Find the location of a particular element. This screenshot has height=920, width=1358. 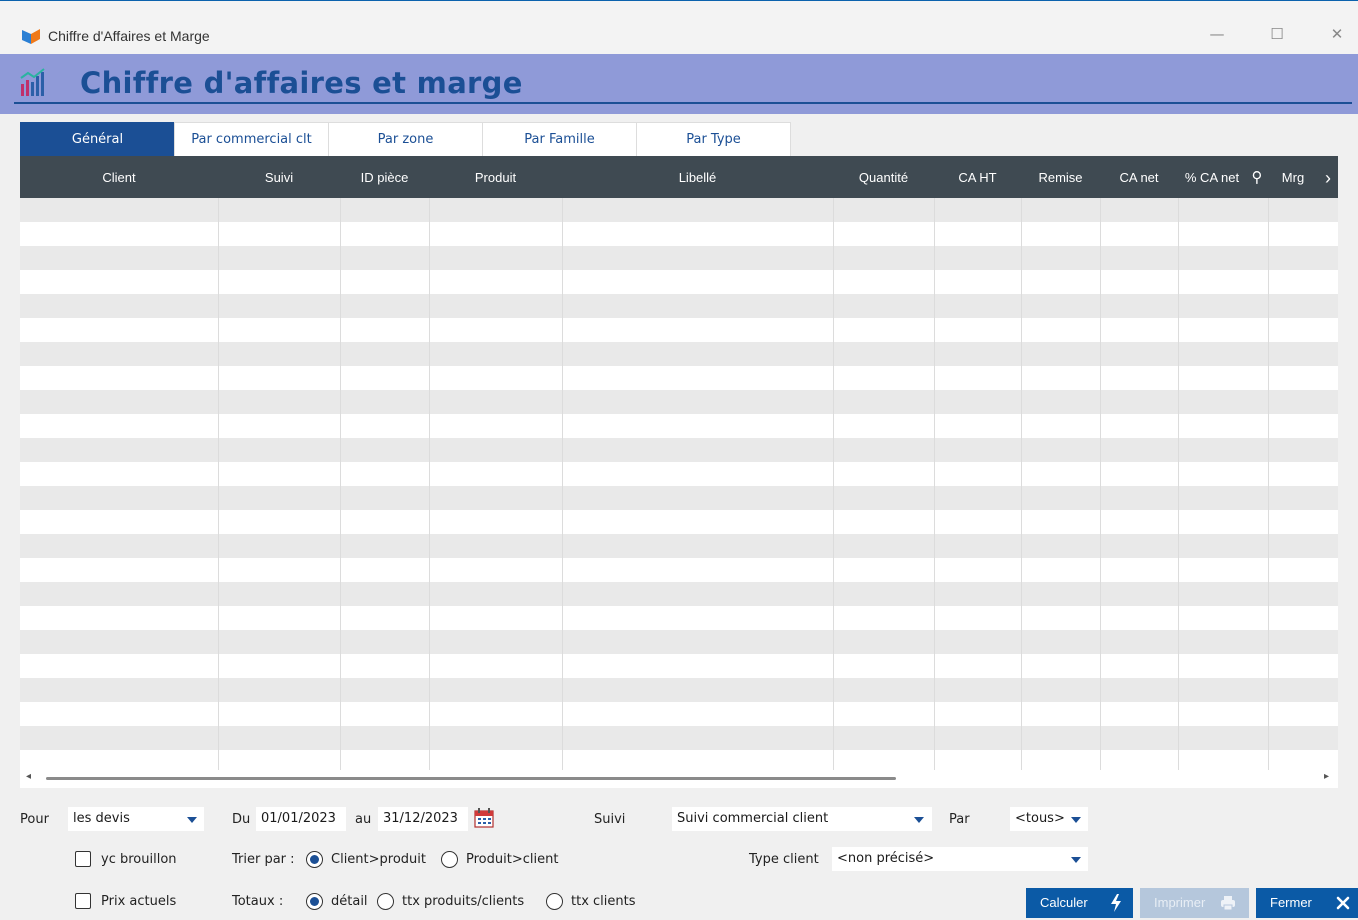

tab-par-commercial: Par commercial clt is located at coordinates (251, 139).